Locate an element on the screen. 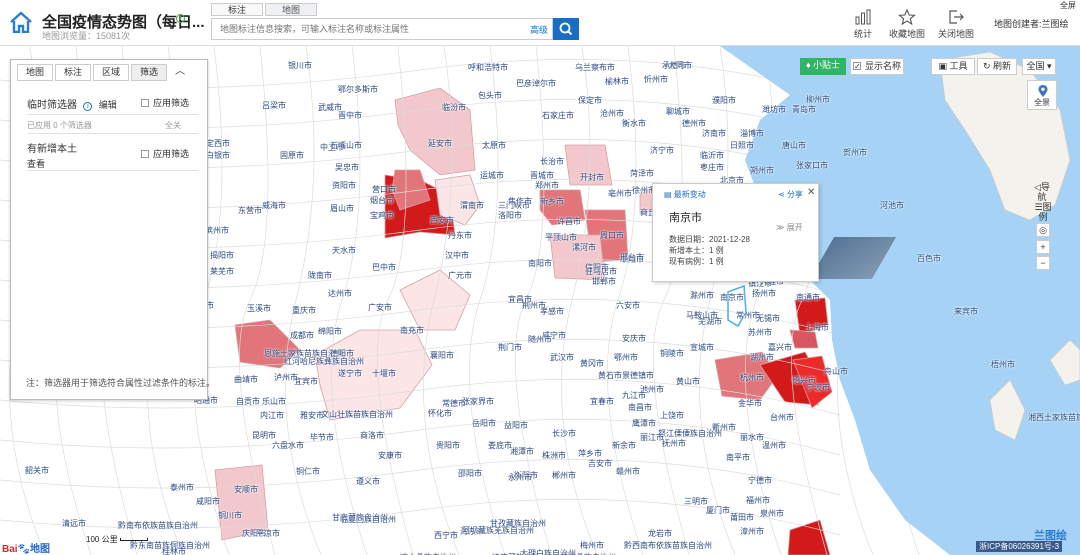 The width and height of the screenshot is (1080, 555). share-button: ⋖ 分享 is located at coordinates (790, 194).